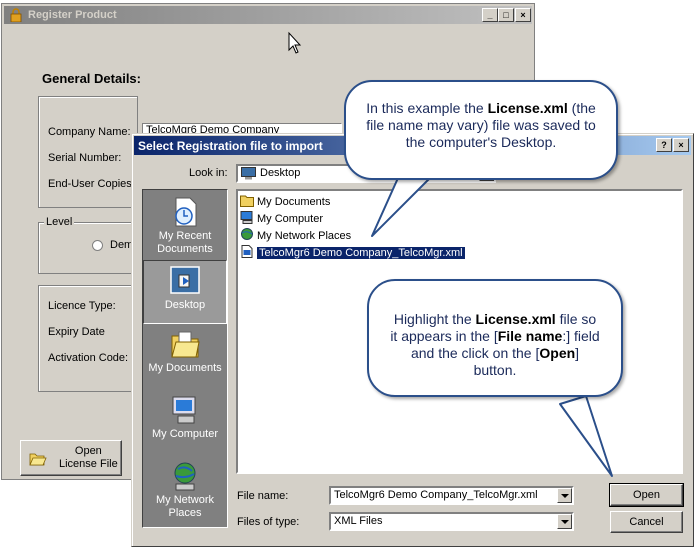 The height and width of the screenshot is (547, 694). Describe the element at coordinates (646, 522) in the screenshot. I see `cancel-button: Cancel` at that location.